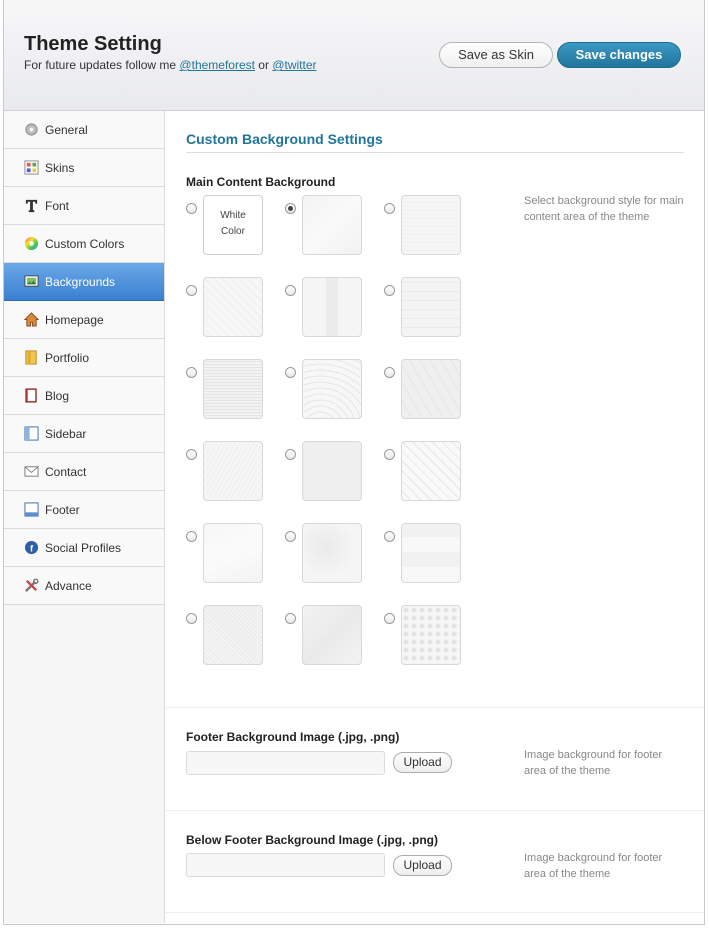 This screenshot has height=929, width=709. I want to click on sidebar-item-backgrounds: Backgrounds, so click(84, 282).